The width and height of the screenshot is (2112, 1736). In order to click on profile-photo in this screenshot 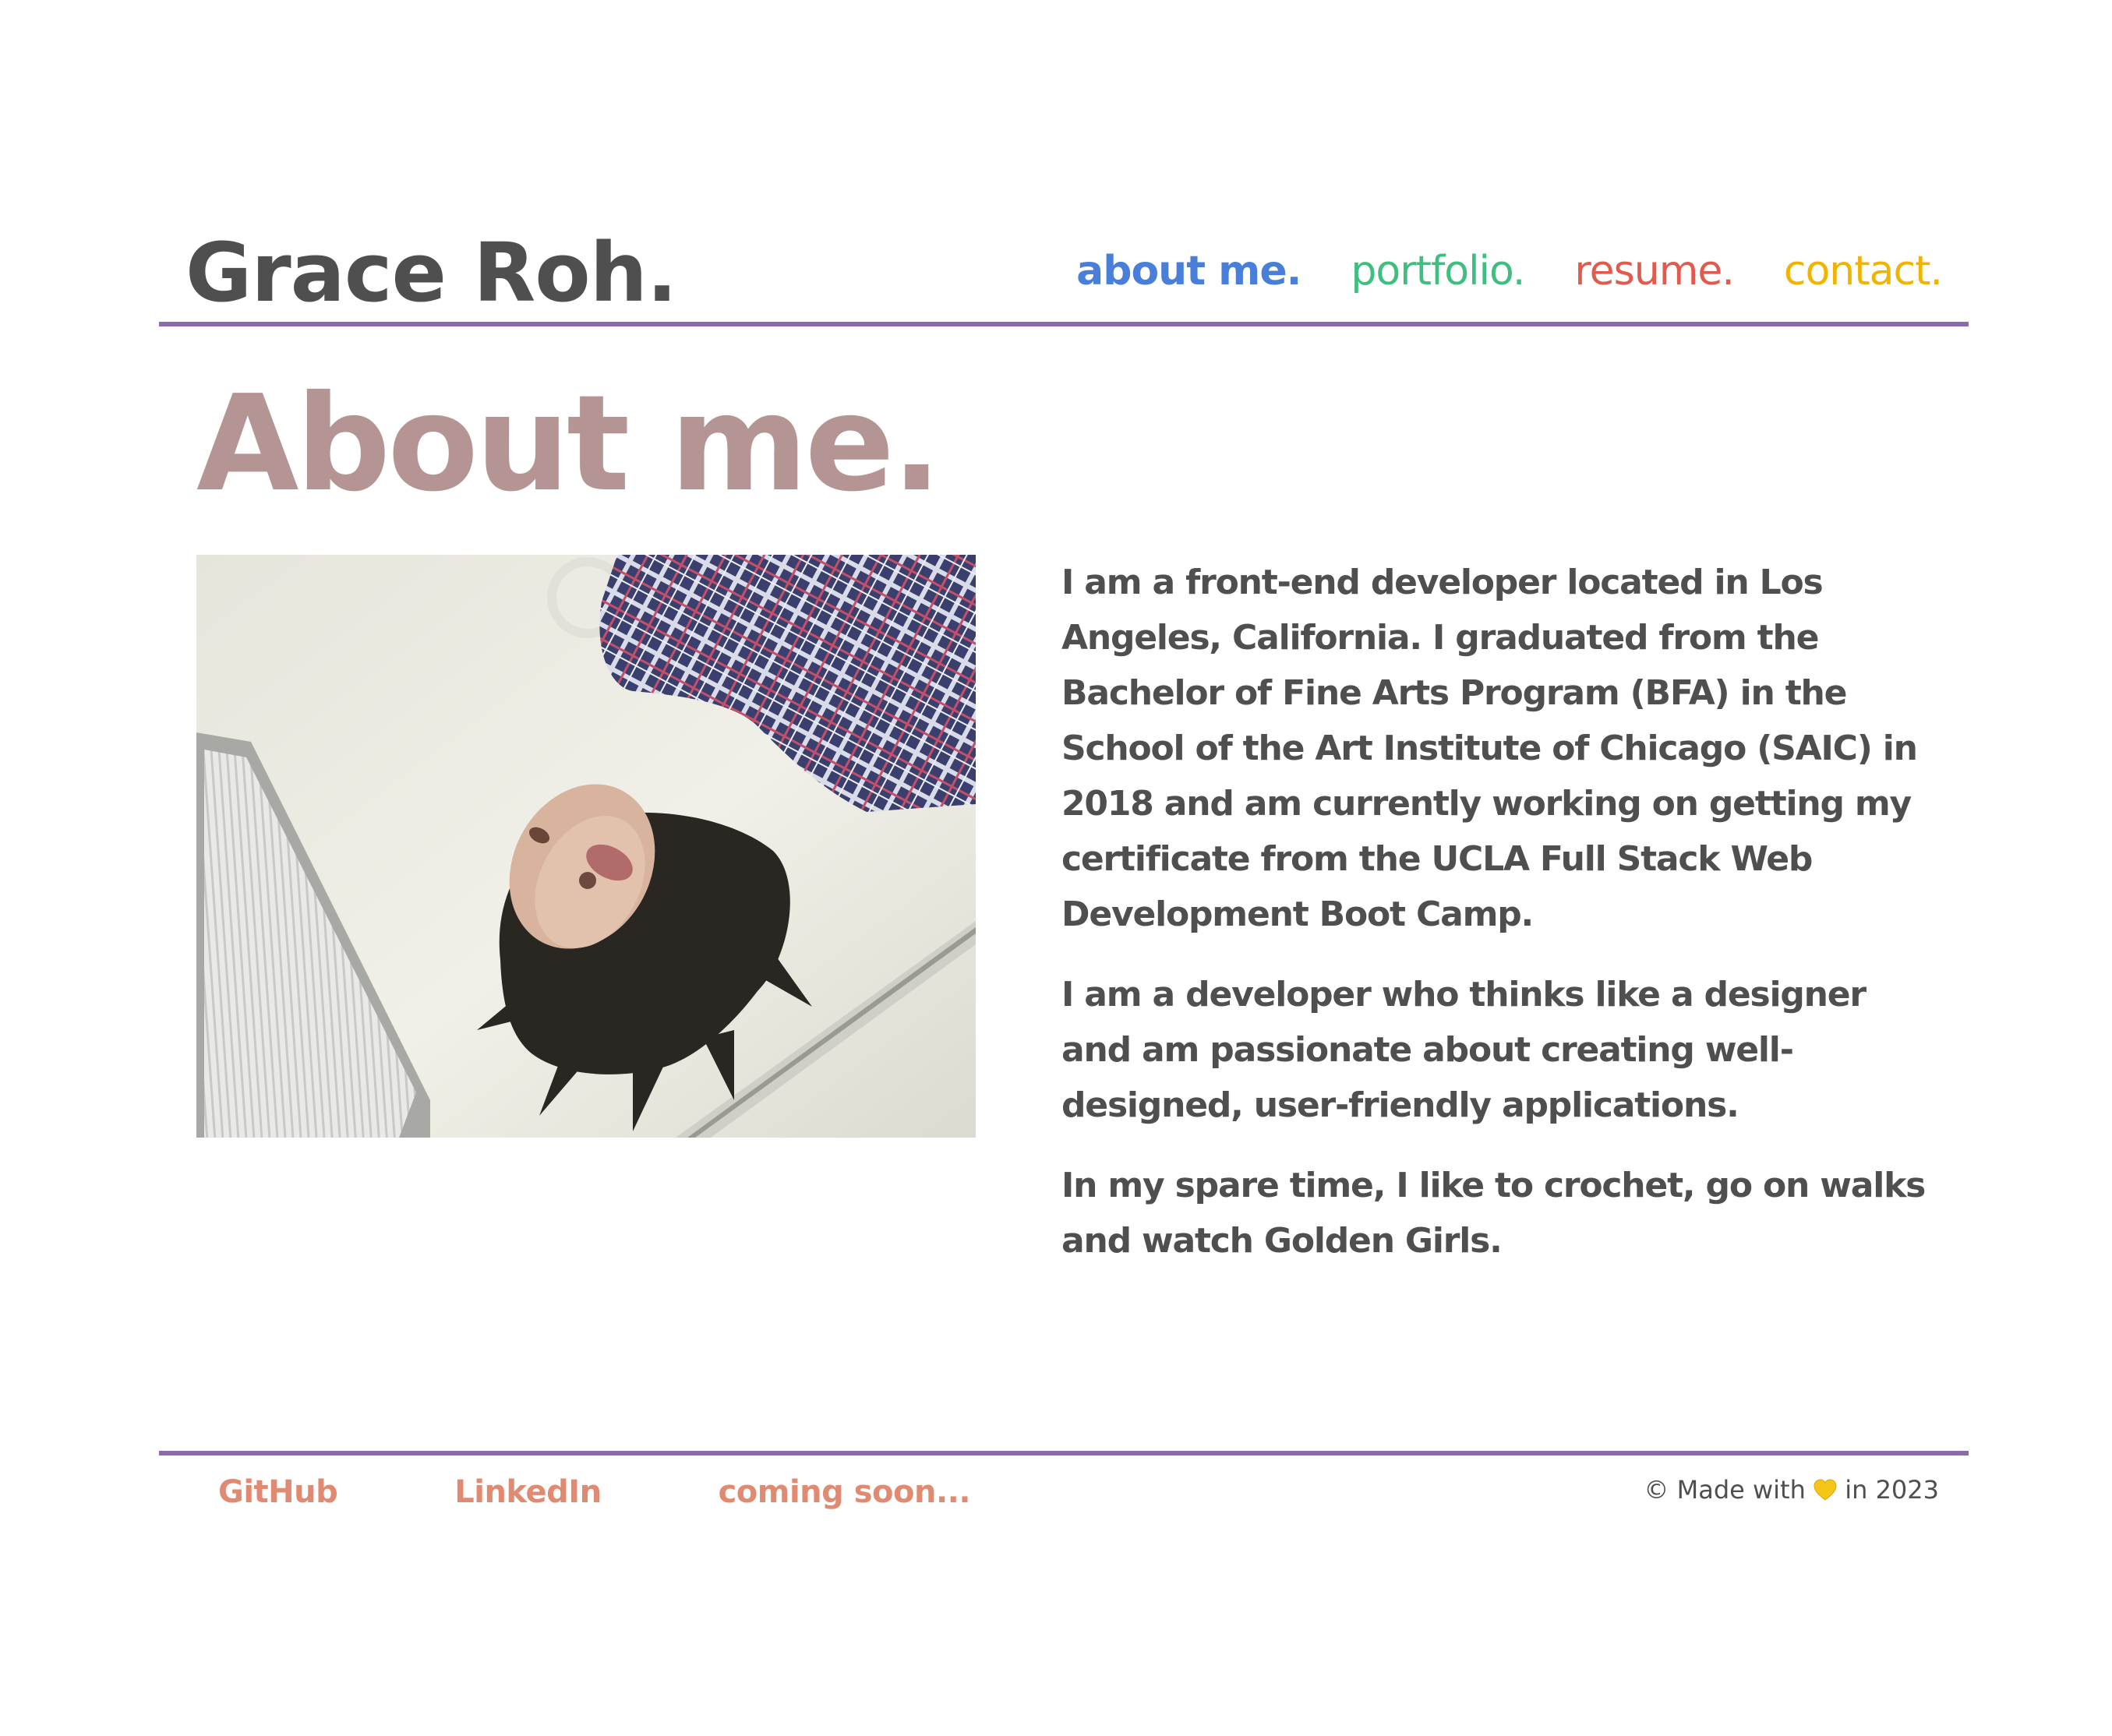, I will do `click(586, 847)`.